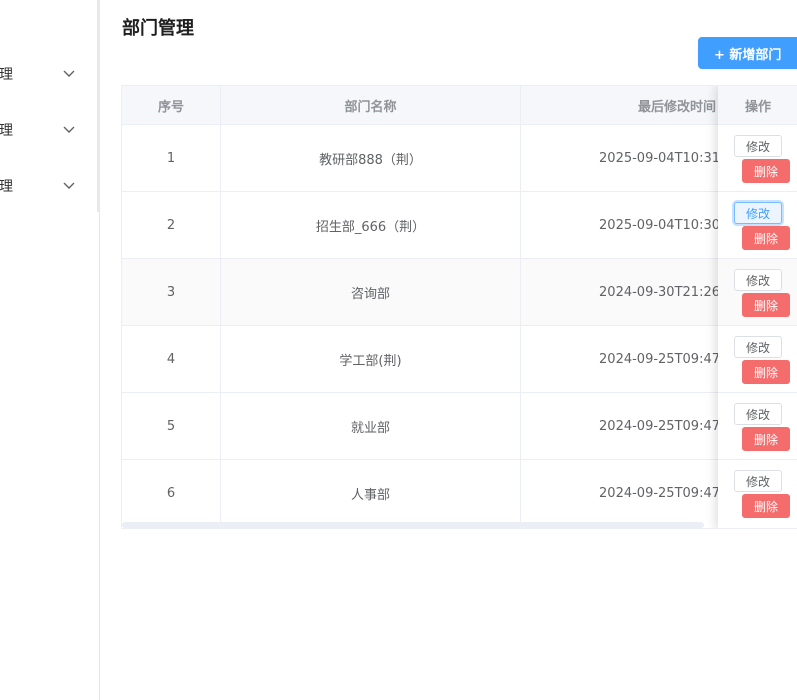 This screenshot has width=797, height=700. Describe the element at coordinates (621, 225) in the screenshot. I see `cell-updated: 2025-09-04T10:30` at that location.